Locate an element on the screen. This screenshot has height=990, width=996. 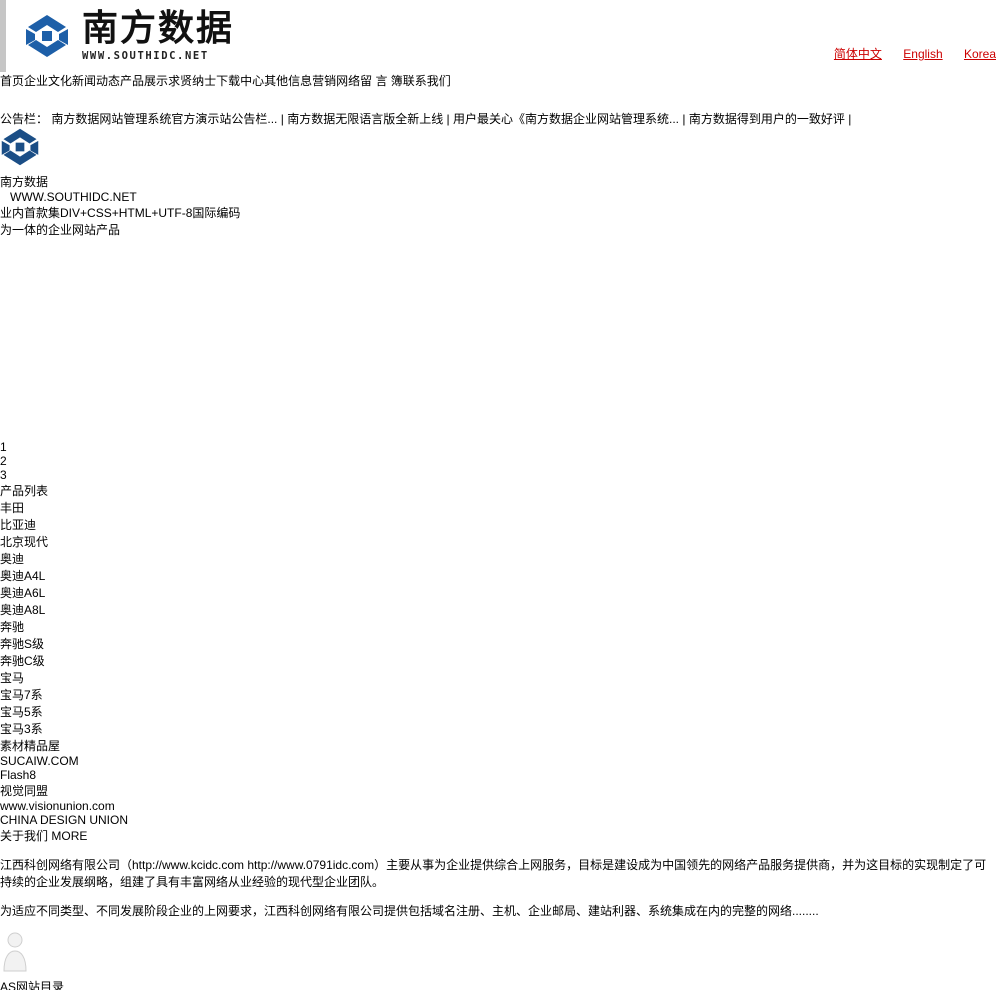
banner-logo-title: 南方数据 is located at coordinates (24, 182).